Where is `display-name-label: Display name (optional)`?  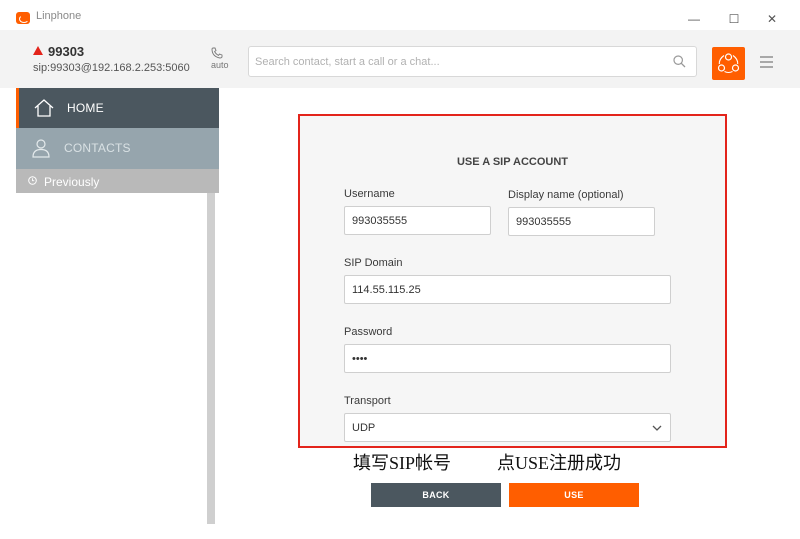
display-name-label: Display name (optional) is located at coordinates (566, 195).